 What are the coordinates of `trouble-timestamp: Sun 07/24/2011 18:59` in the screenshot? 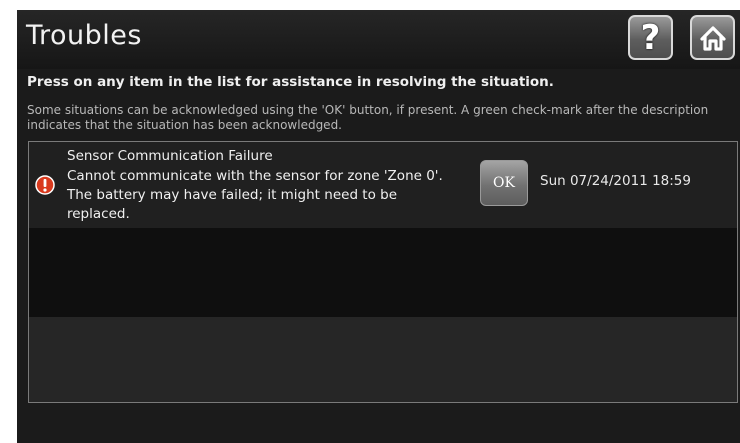 It's located at (615, 181).